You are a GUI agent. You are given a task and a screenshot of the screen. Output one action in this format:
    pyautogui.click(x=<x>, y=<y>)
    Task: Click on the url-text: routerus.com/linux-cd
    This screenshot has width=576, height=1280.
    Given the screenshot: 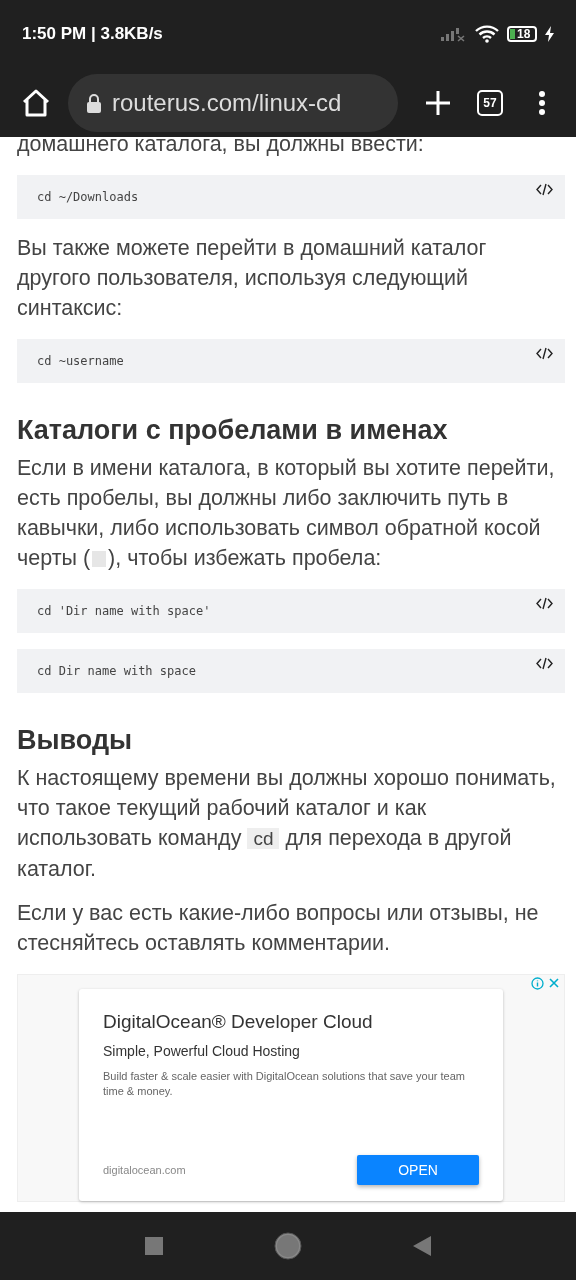 What is the action you would take?
    pyautogui.click(x=227, y=102)
    